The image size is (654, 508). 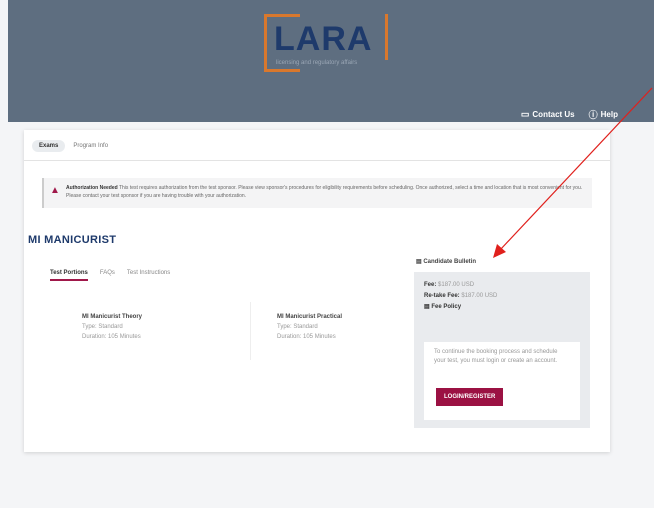 I want to click on page-title: MI MANICURIST, so click(x=72, y=240).